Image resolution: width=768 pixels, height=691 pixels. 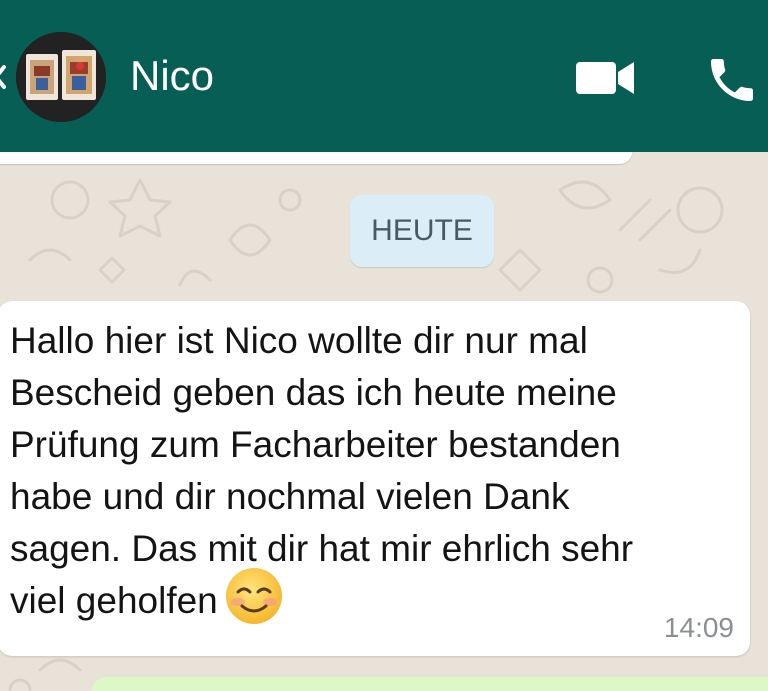 What do you see at coordinates (172, 76) in the screenshot?
I see `contact-name: Nico` at bounding box center [172, 76].